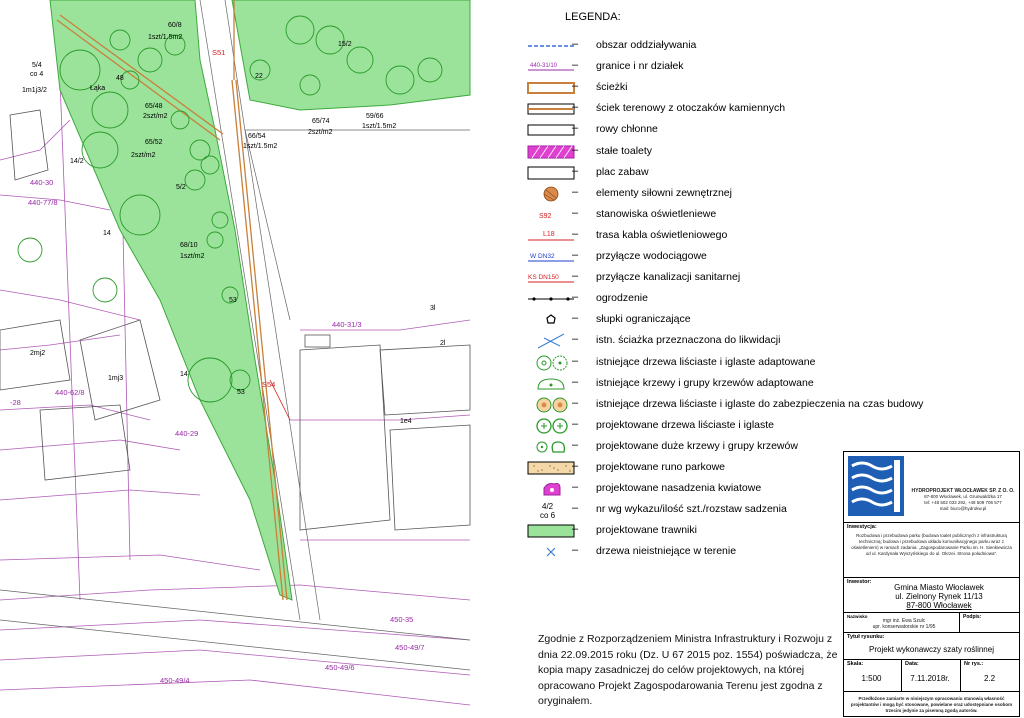 The image size is (1024, 718). What do you see at coordinates (688, 340) in the screenshot?
I see `legend-label: istn. ściażka przeznaczona do likwidacji` at bounding box center [688, 340].